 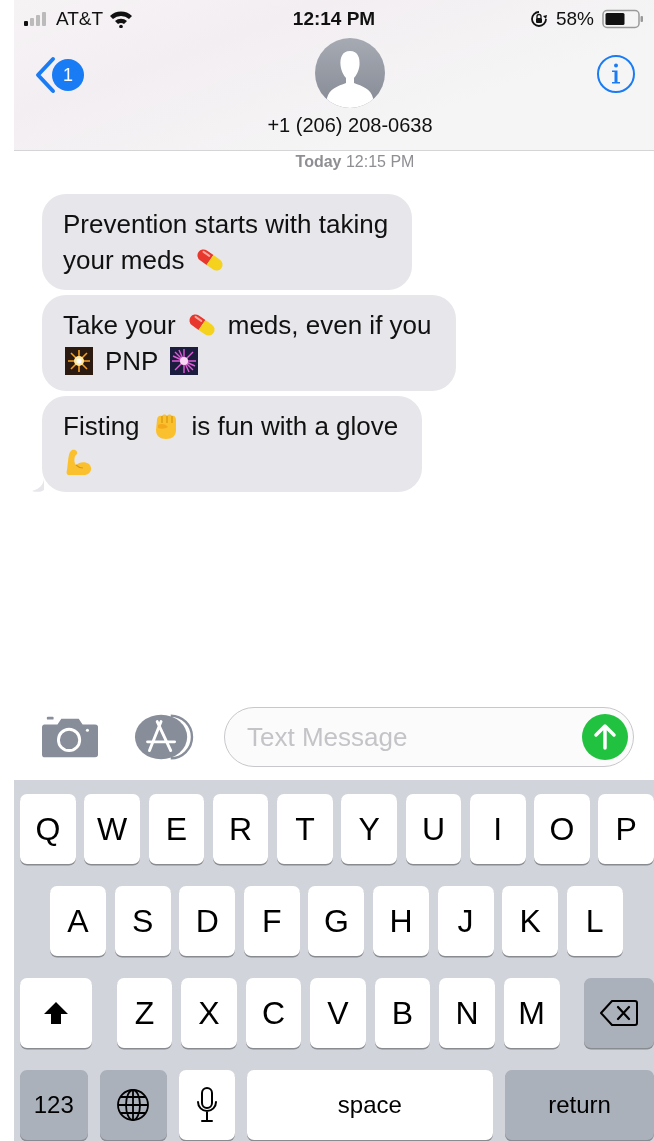 What do you see at coordinates (101, 426) in the screenshot?
I see `message-text: Fisting` at bounding box center [101, 426].